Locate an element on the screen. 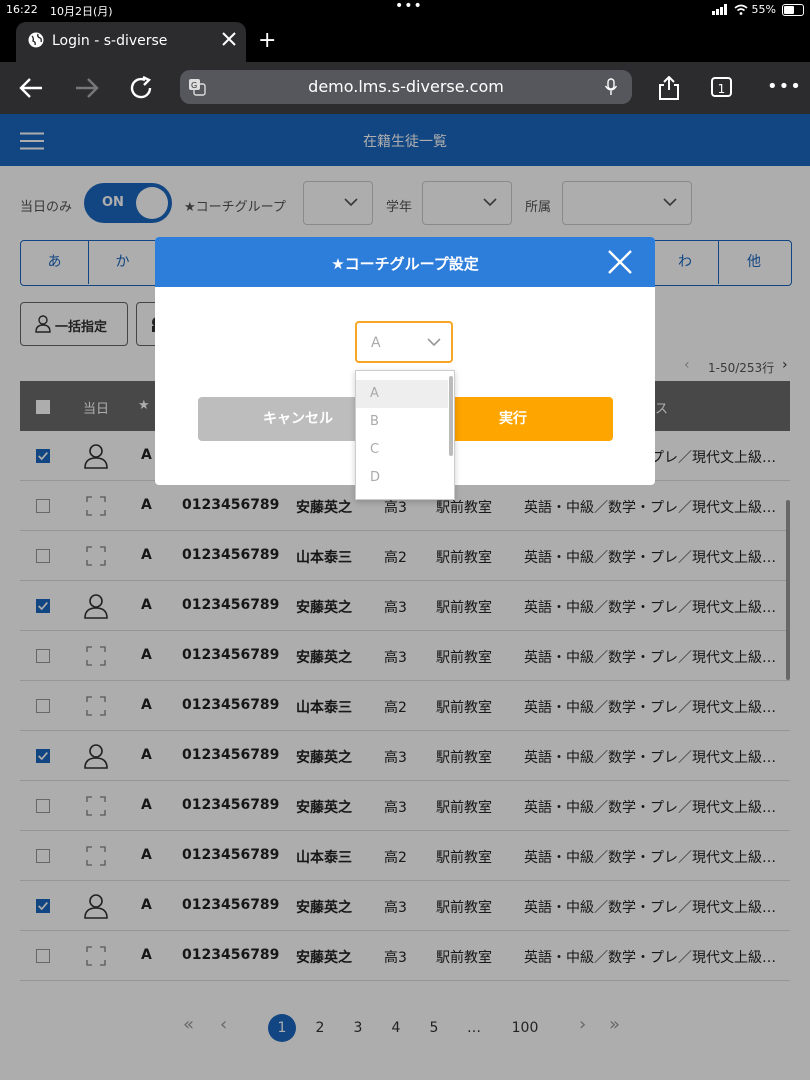 The image size is (810, 1080). chevron-down-icon is located at coordinates (434, 342).